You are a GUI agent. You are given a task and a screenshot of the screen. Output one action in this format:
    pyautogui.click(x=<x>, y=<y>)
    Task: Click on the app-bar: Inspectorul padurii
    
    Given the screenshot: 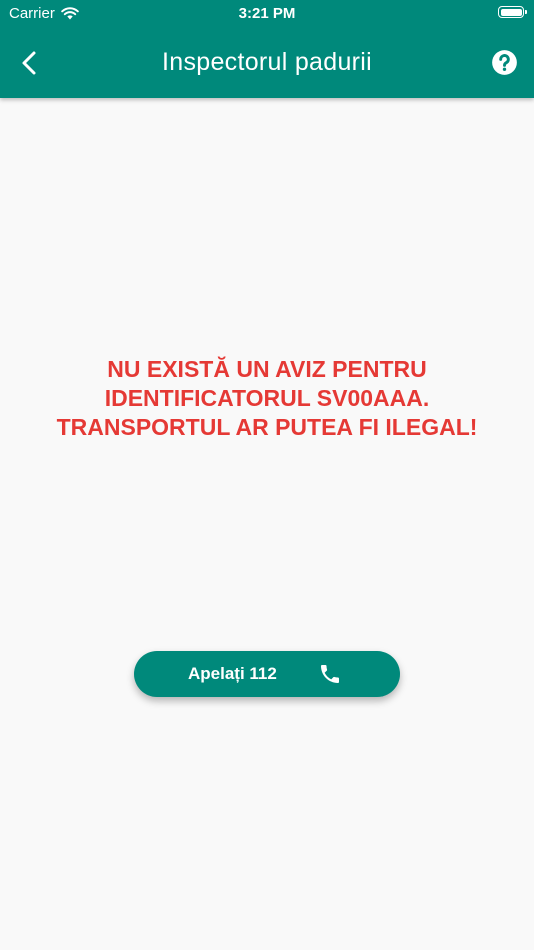 What is the action you would take?
    pyautogui.click(x=267, y=63)
    